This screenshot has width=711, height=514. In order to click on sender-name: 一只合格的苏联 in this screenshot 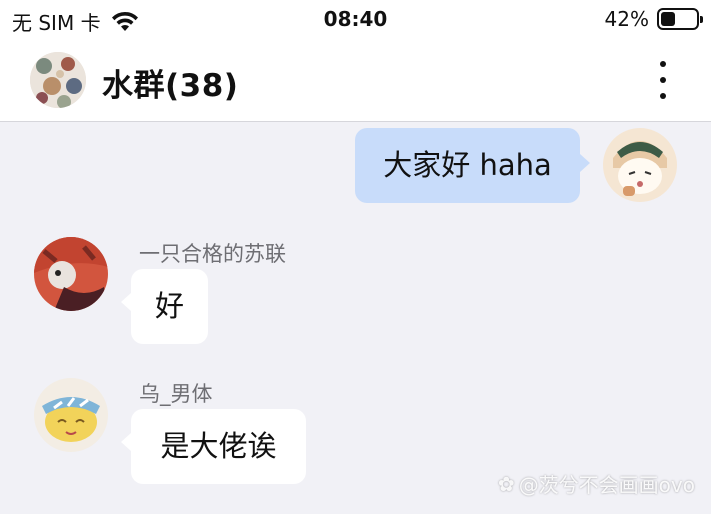, I will do `click(212, 254)`.